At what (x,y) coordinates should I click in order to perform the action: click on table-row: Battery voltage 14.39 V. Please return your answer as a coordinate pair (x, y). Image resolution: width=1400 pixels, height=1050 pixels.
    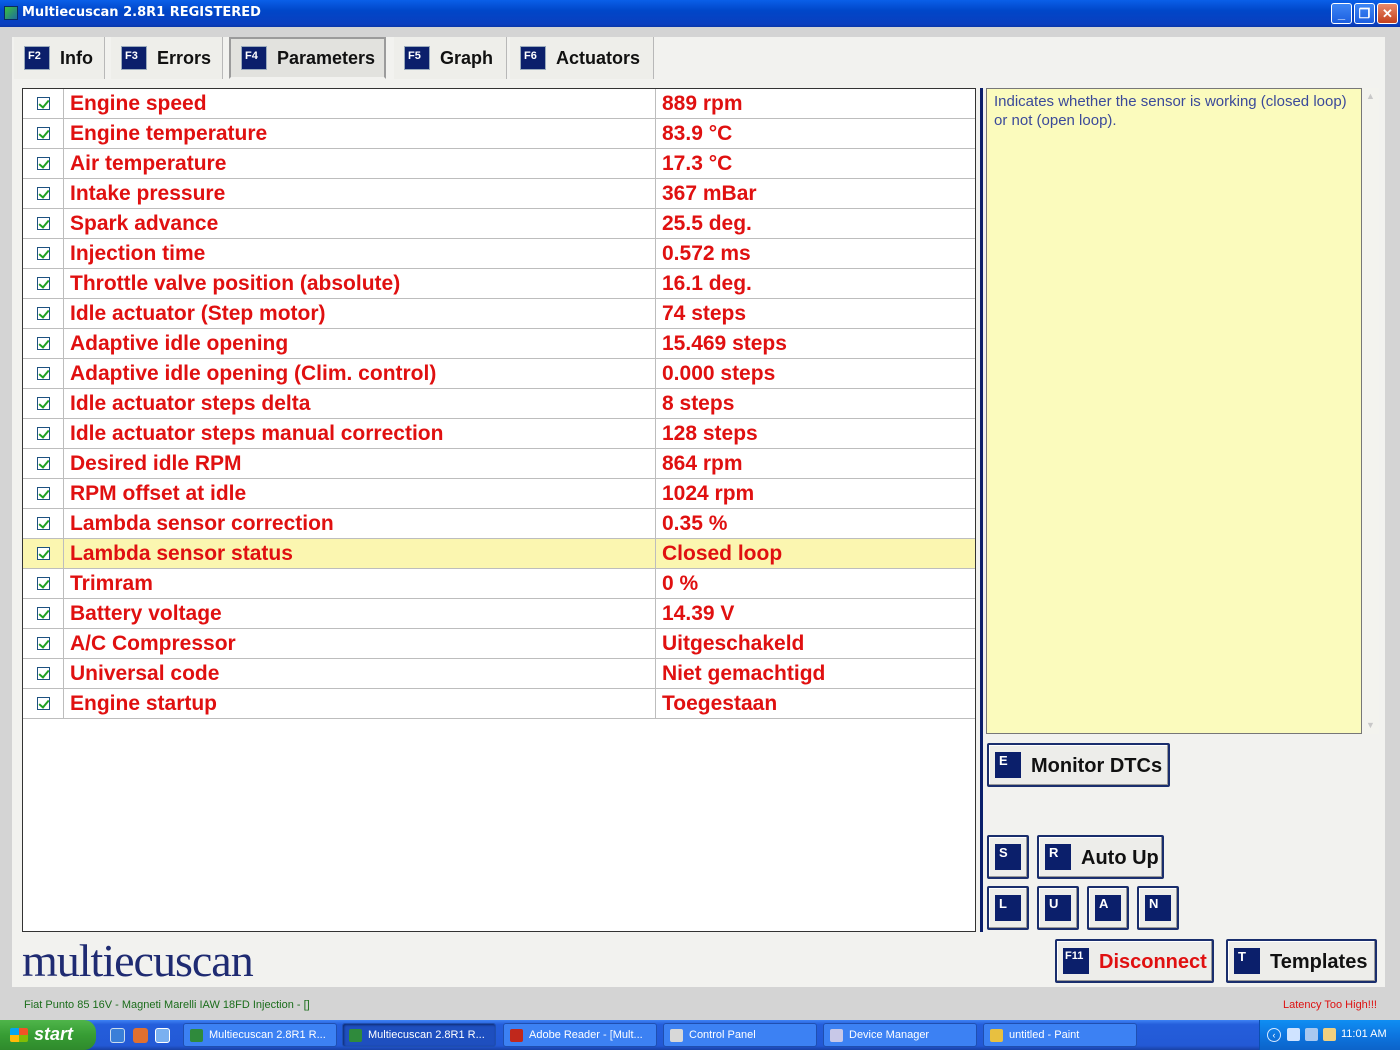
    Looking at the image, I should click on (499, 614).